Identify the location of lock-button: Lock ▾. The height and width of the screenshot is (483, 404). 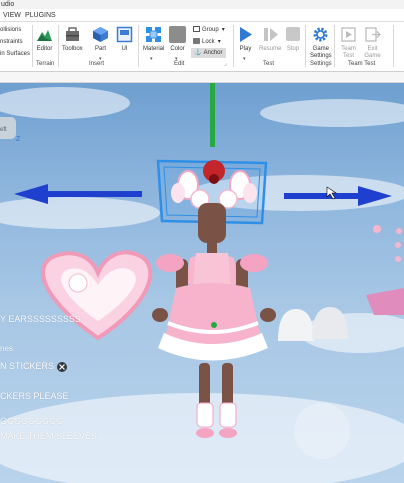
(207, 42).